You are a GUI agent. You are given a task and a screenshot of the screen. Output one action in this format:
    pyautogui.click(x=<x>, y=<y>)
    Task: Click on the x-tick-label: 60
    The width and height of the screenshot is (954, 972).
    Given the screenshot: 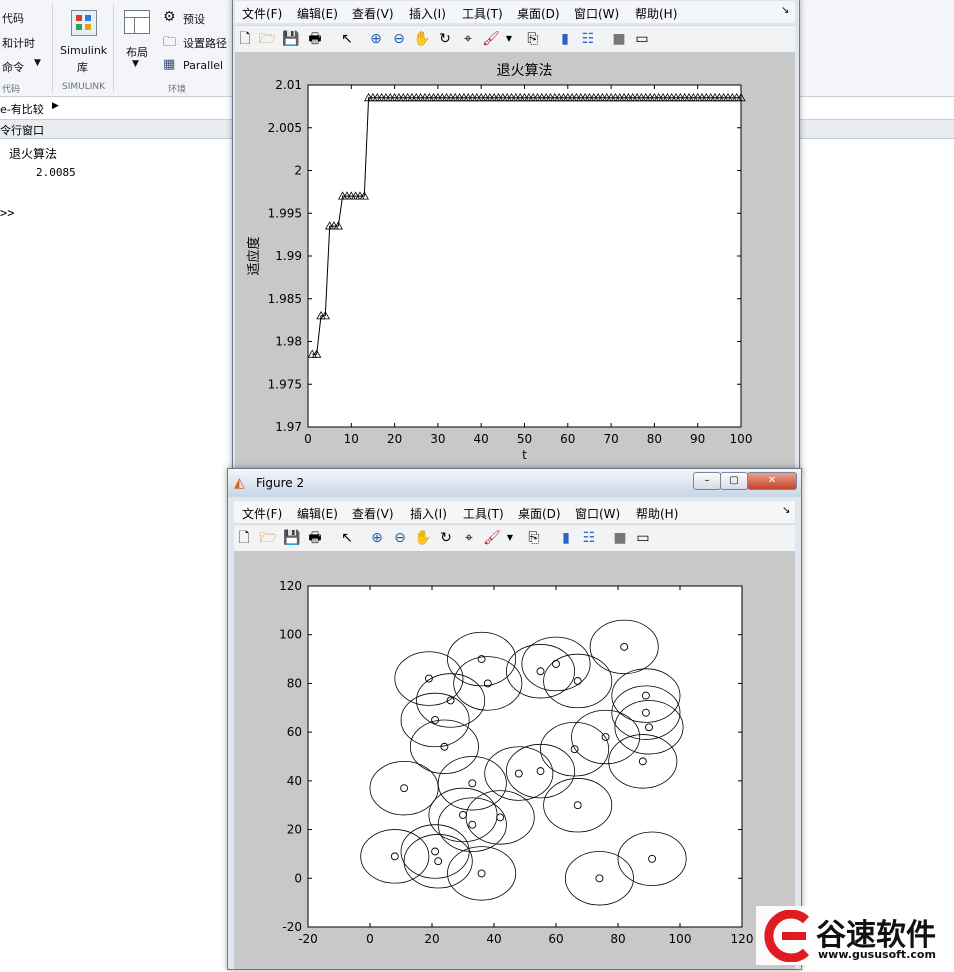 What is the action you would take?
    pyautogui.click(x=567, y=439)
    